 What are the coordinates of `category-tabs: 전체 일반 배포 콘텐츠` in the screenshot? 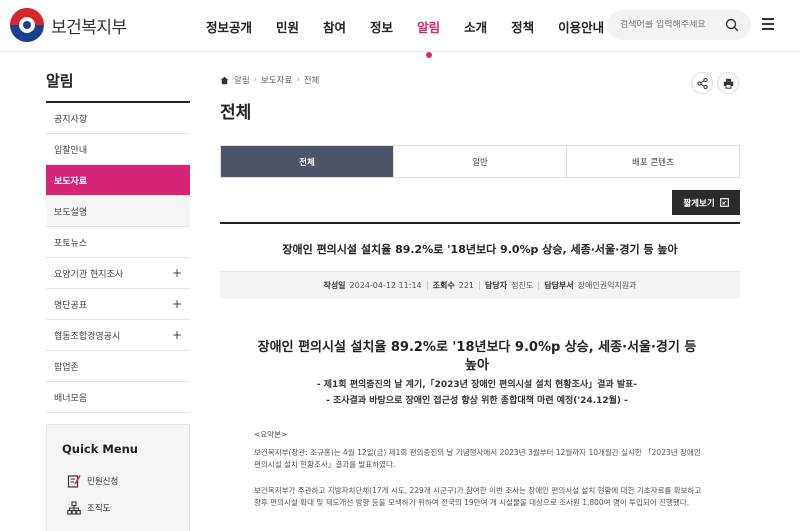 It's located at (480, 161).